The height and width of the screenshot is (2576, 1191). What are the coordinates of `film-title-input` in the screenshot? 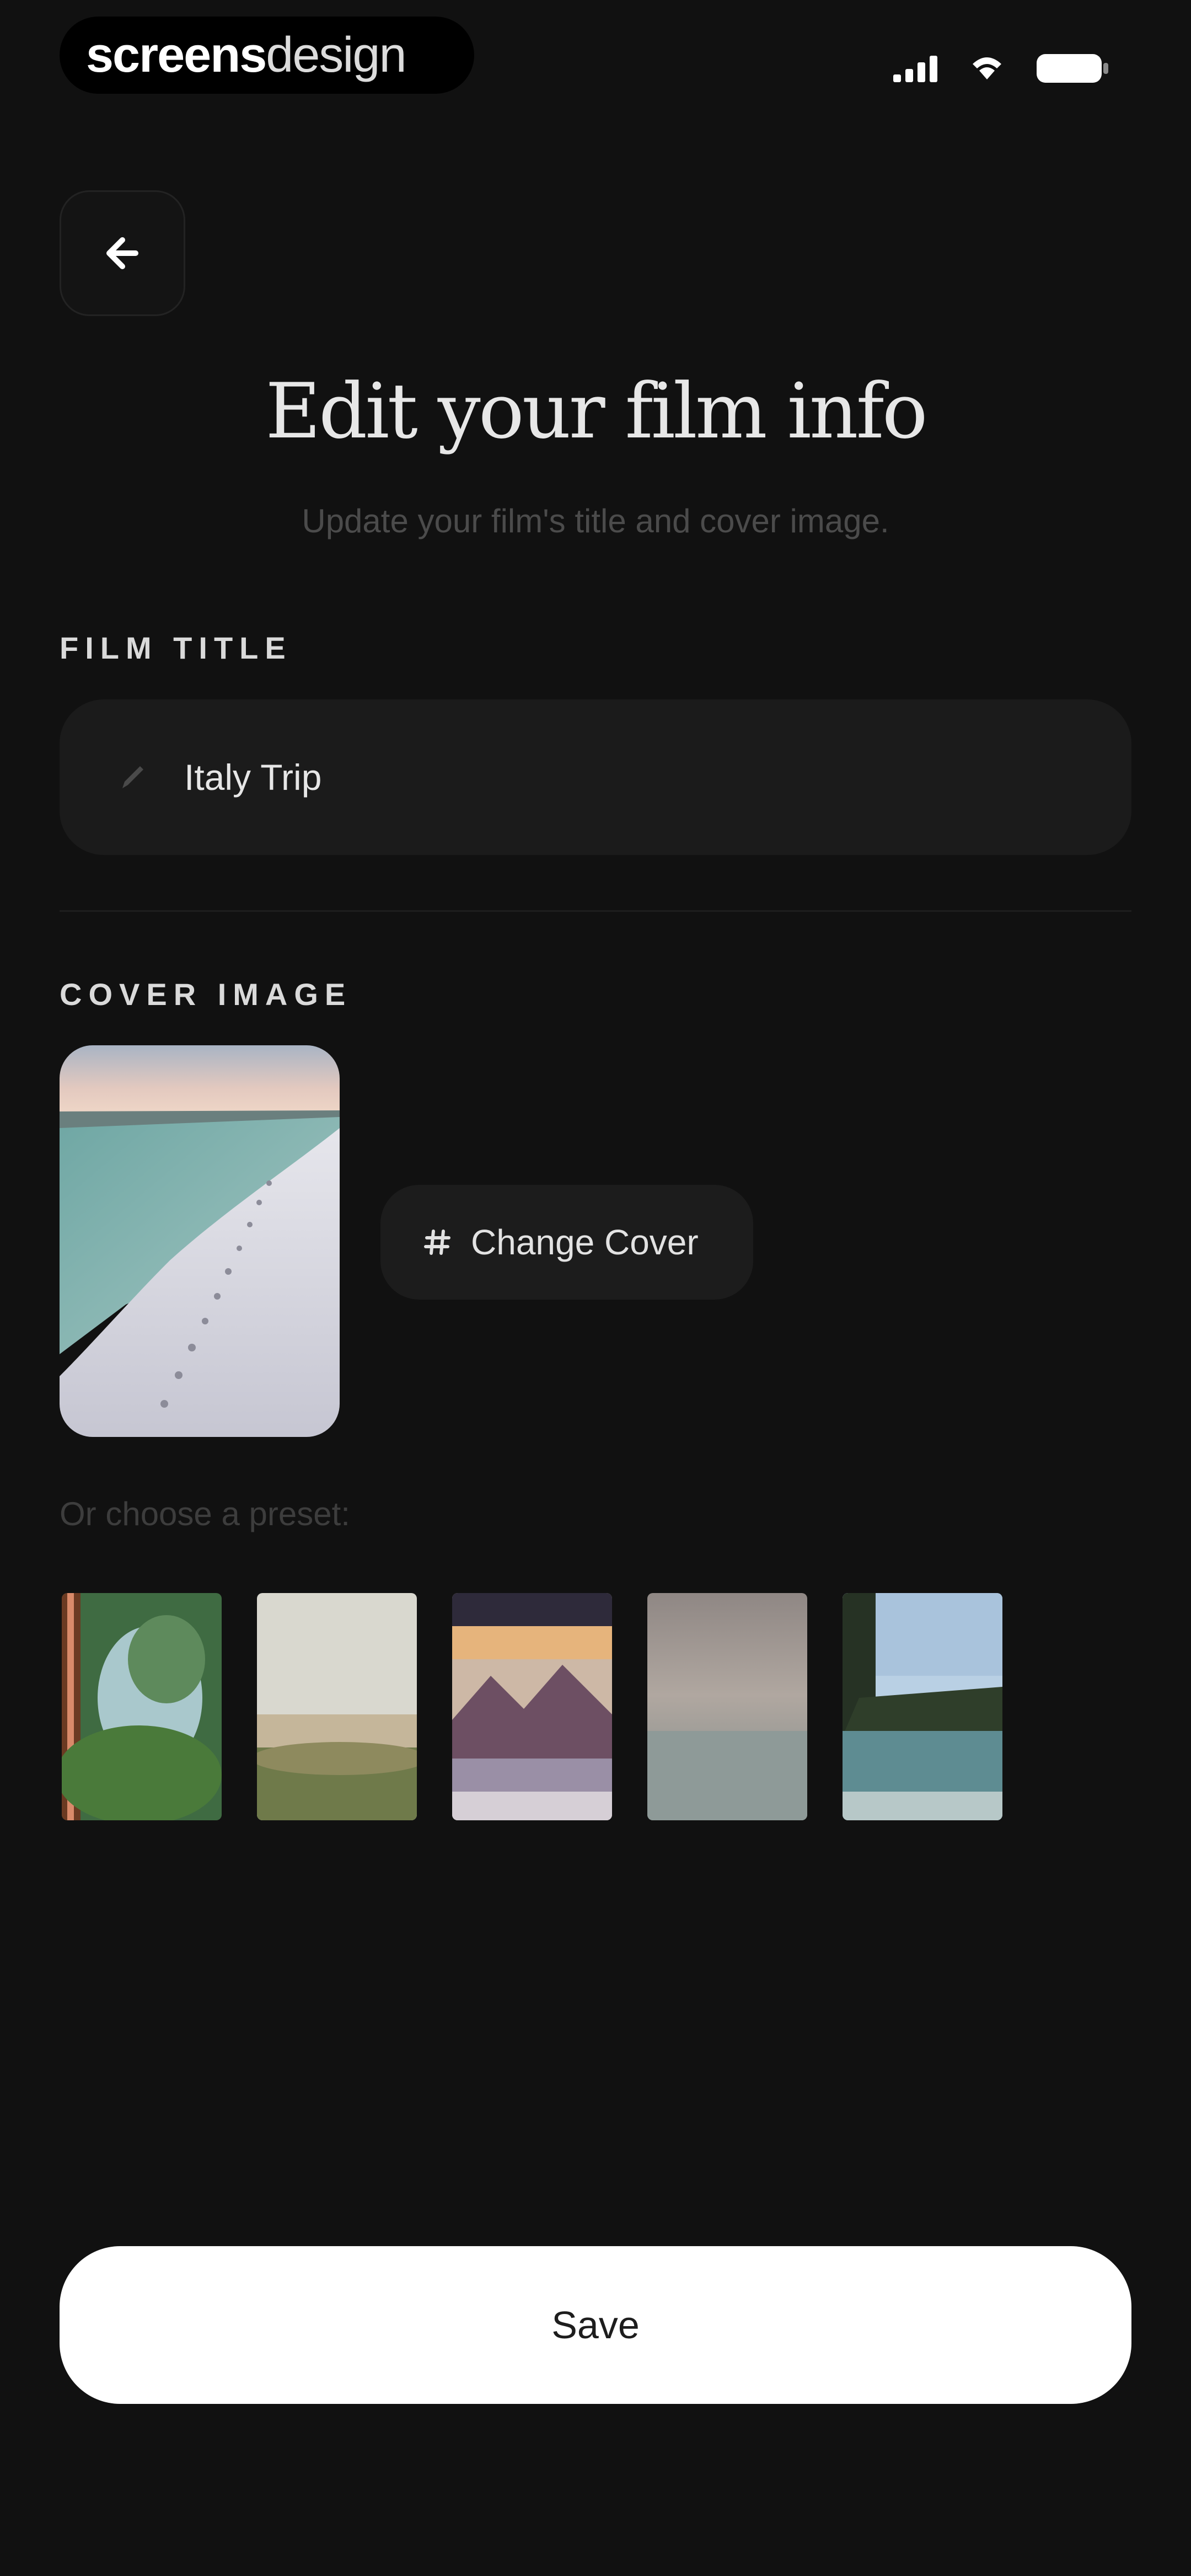 It's located at (597, 777).